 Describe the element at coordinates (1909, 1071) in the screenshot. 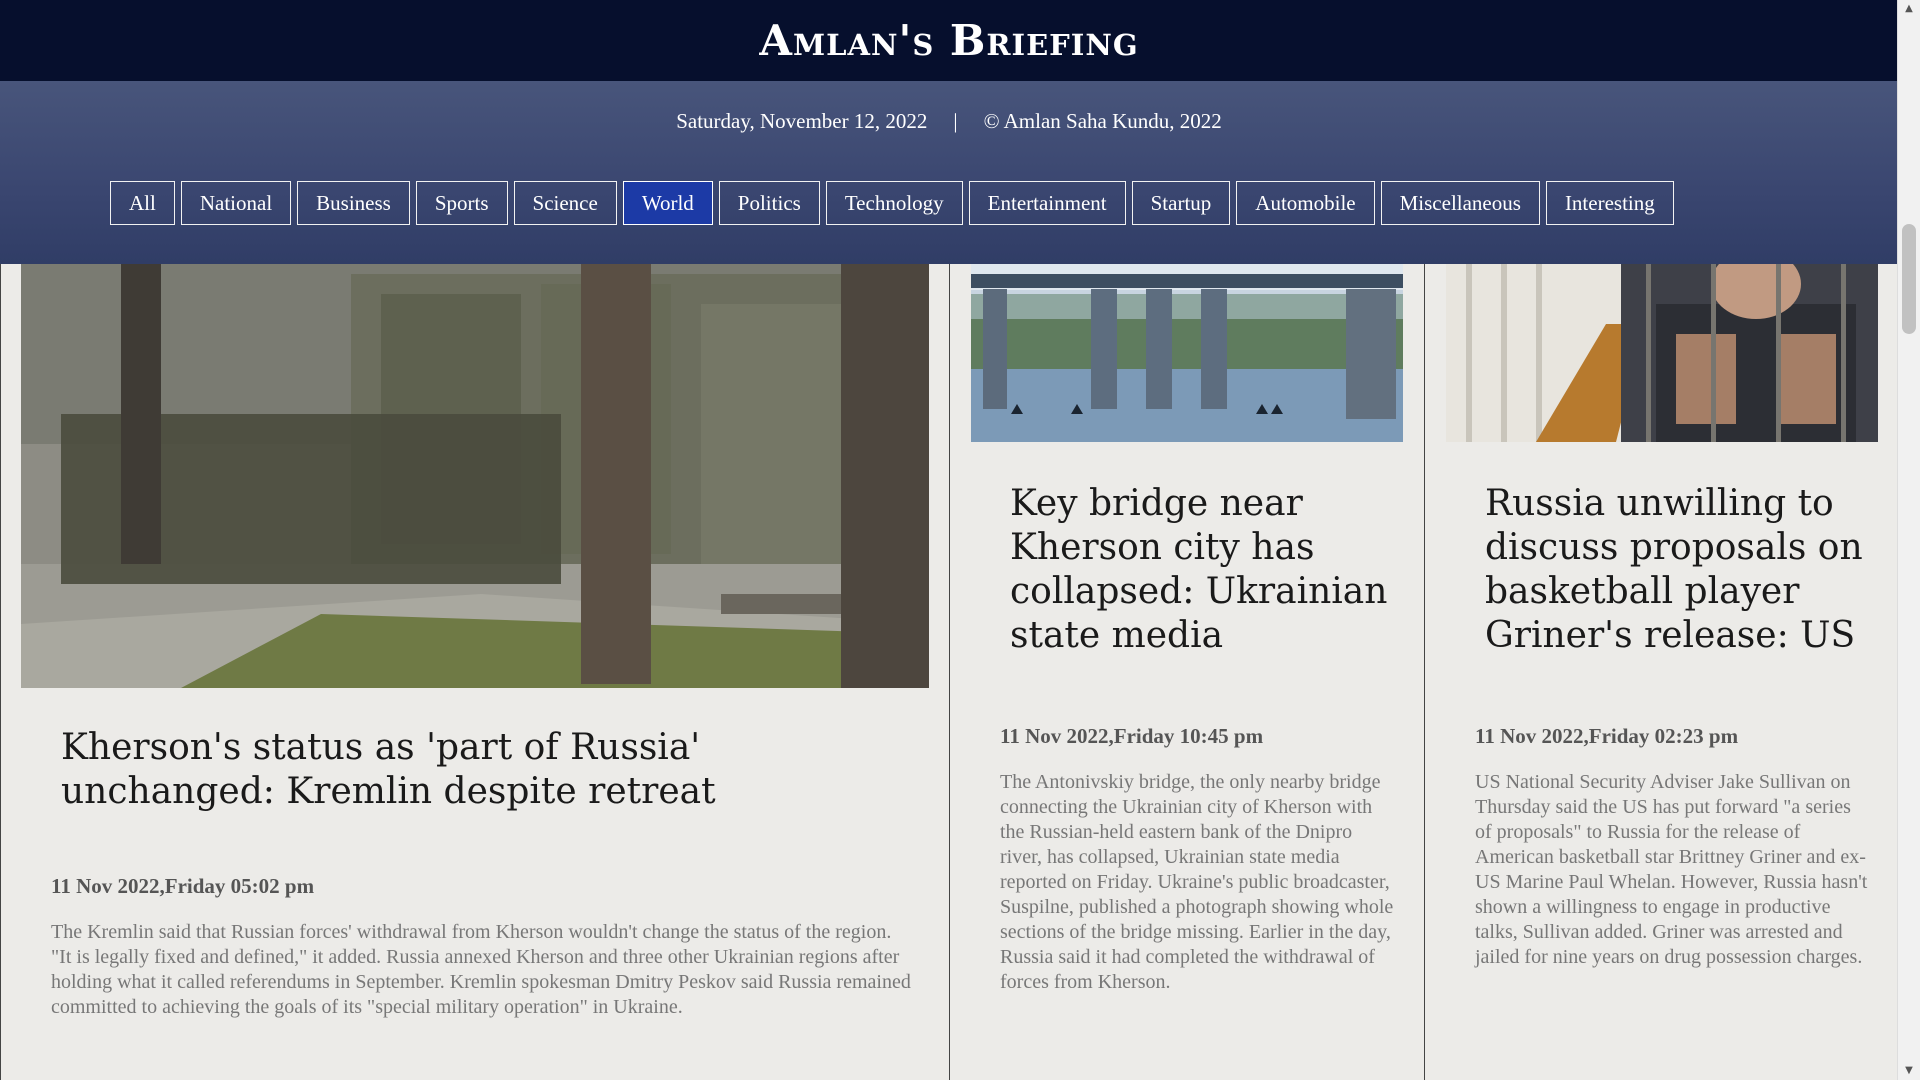

I see `scroll-down-icon: ▼` at that location.